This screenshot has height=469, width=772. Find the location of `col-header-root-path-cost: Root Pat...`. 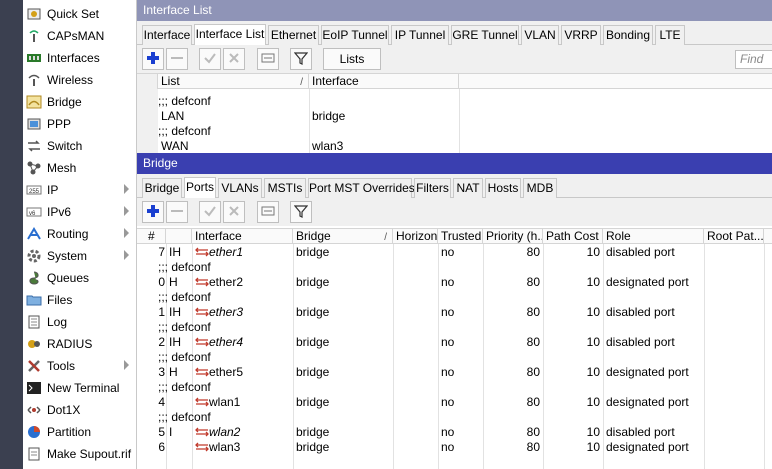

col-header-root-path-cost: Root Pat... is located at coordinates (734, 236).